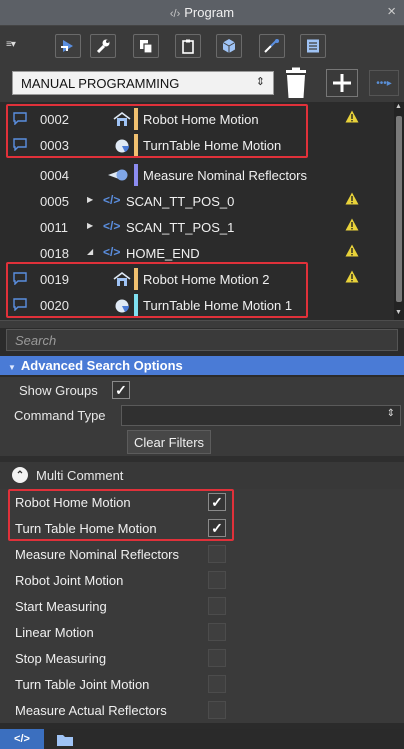 The image size is (404, 749). I want to click on trash-icon, so click(296, 82).